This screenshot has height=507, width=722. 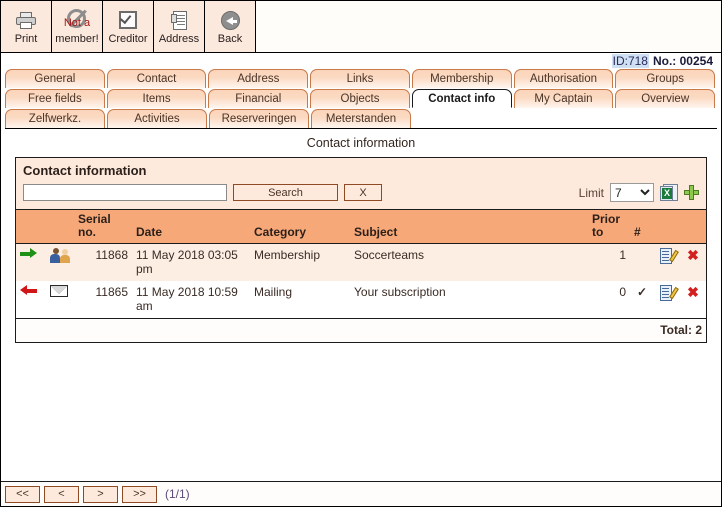 I want to click on tab-general-label: General, so click(x=55, y=79).